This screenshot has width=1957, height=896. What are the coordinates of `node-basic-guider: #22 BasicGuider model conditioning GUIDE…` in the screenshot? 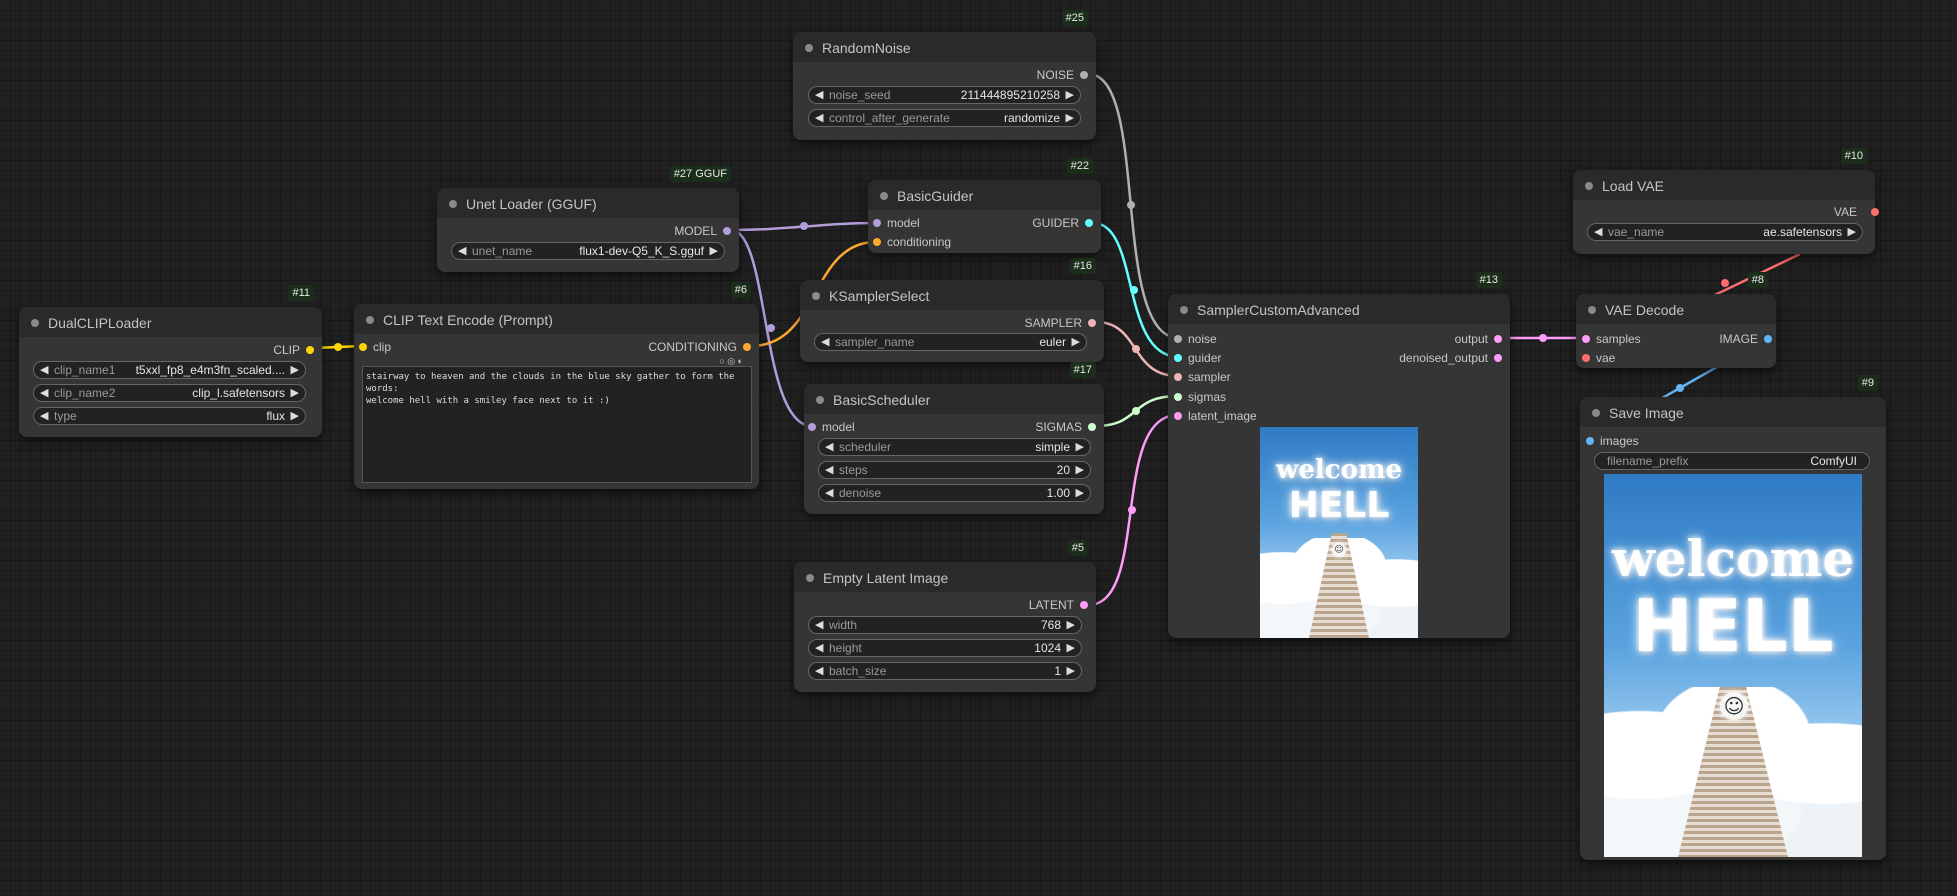 It's located at (984, 205).